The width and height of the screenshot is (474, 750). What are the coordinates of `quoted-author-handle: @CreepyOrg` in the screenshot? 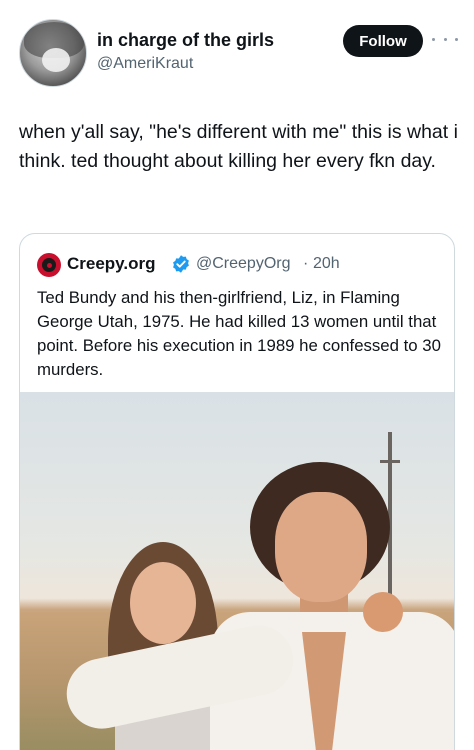 It's located at (243, 264).